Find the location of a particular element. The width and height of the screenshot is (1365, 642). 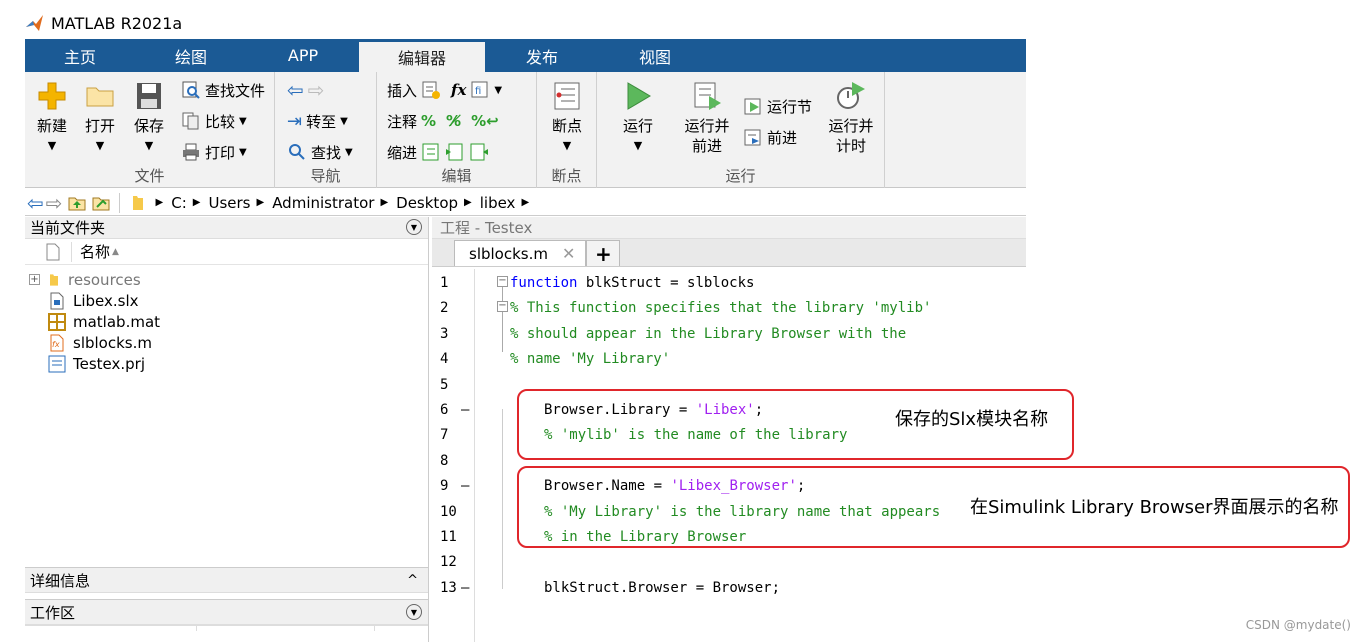

run-button: 运行 ▼ is located at coordinates (638, 118).